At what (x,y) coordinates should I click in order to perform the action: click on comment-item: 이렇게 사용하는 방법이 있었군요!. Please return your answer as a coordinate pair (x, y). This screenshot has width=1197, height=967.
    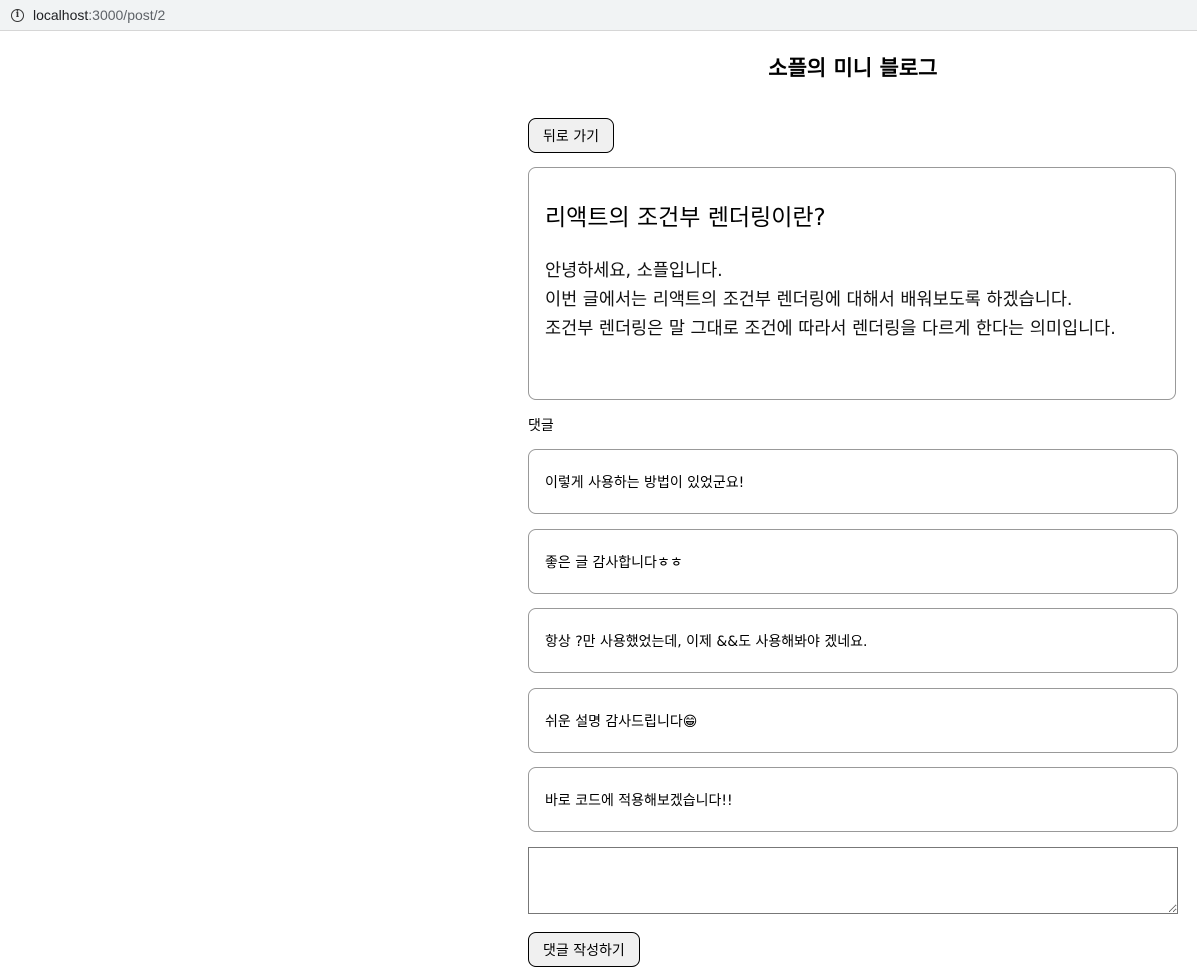
    Looking at the image, I should click on (853, 481).